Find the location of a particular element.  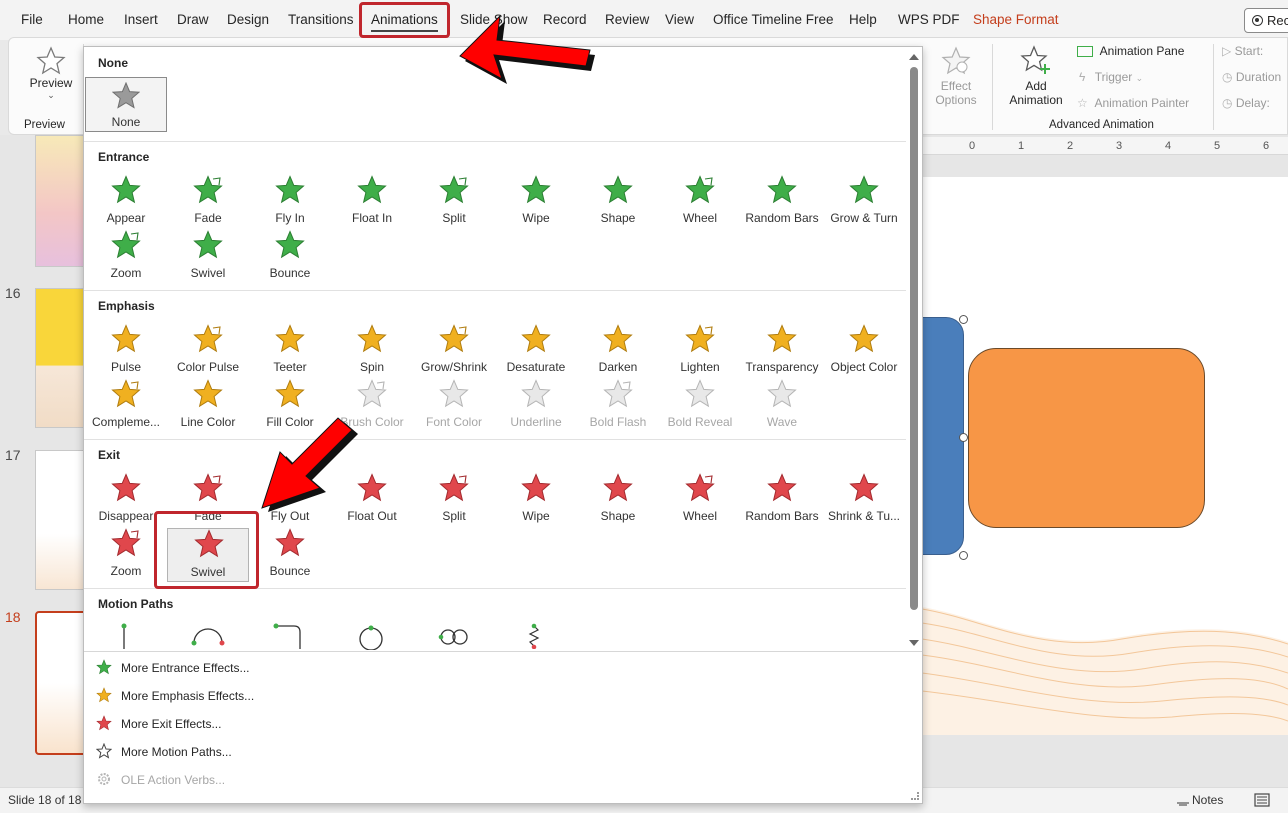

effect-label: Line Color is located at coordinates (208, 422).